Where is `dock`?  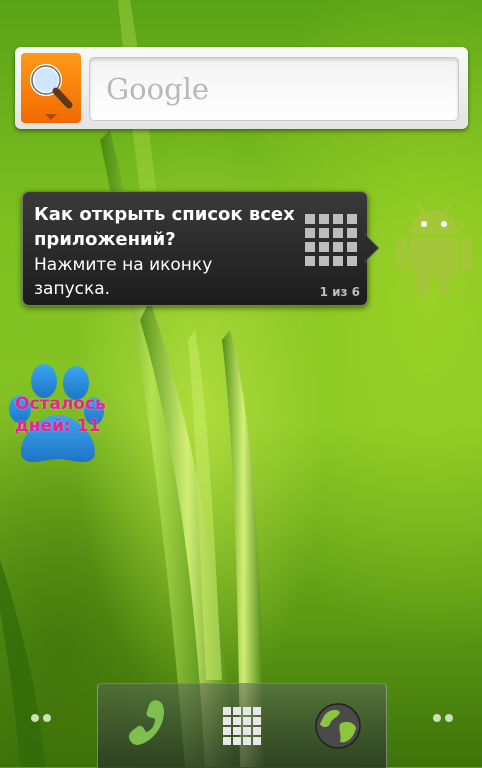
dock is located at coordinates (242, 725).